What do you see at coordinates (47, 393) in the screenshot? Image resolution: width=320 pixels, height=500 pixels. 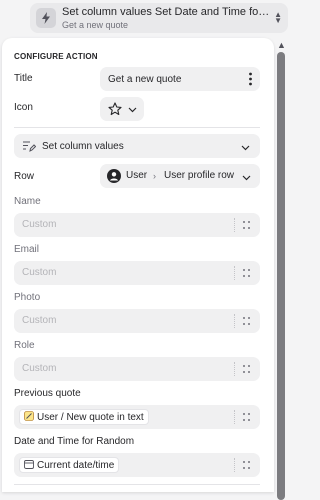 I see `field-label-previous-quote: Previous quote` at bounding box center [47, 393].